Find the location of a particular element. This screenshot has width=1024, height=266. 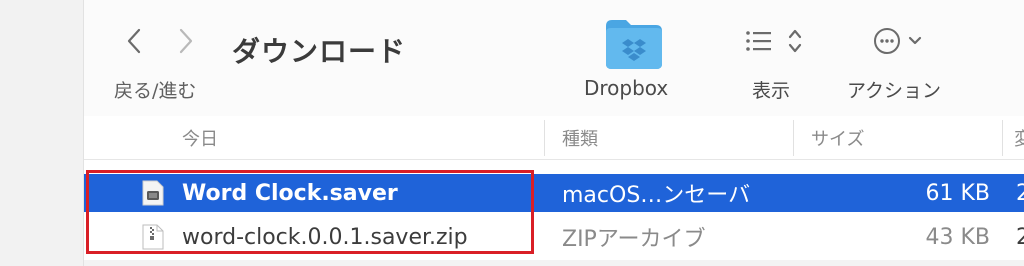

window-title: ダウンロード is located at coordinates (319, 51).